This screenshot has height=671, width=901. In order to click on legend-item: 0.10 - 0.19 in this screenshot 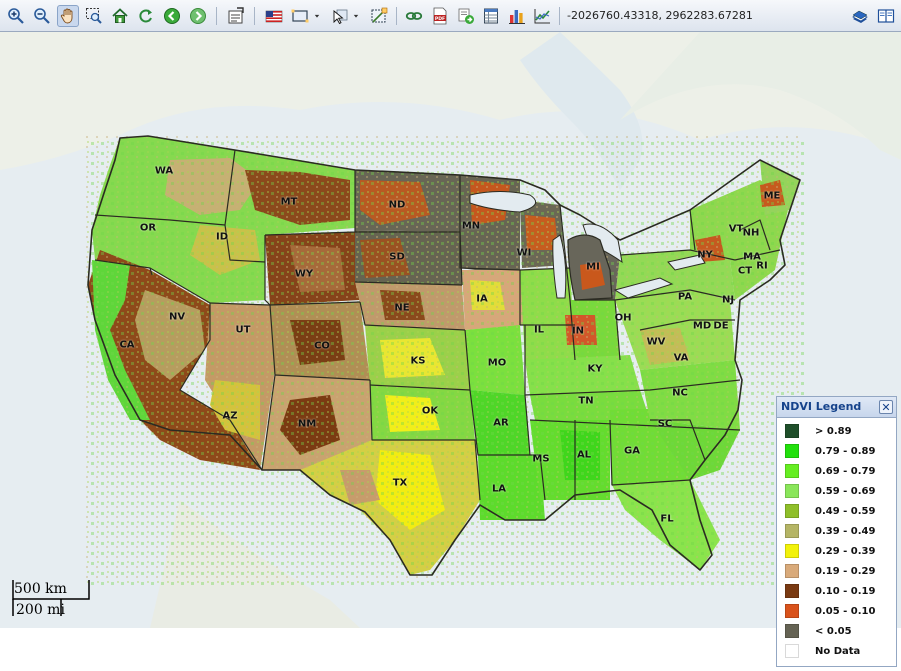, I will do `click(830, 591)`.